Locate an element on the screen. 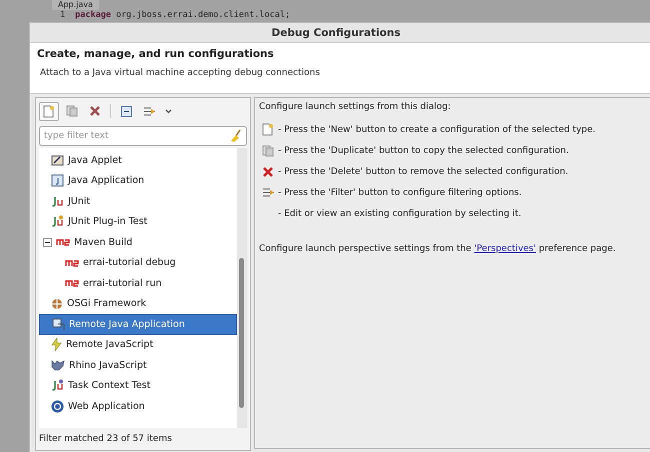 The width and height of the screenshot is (650, 452). lightning-icon is located at coordinates (56, 345).